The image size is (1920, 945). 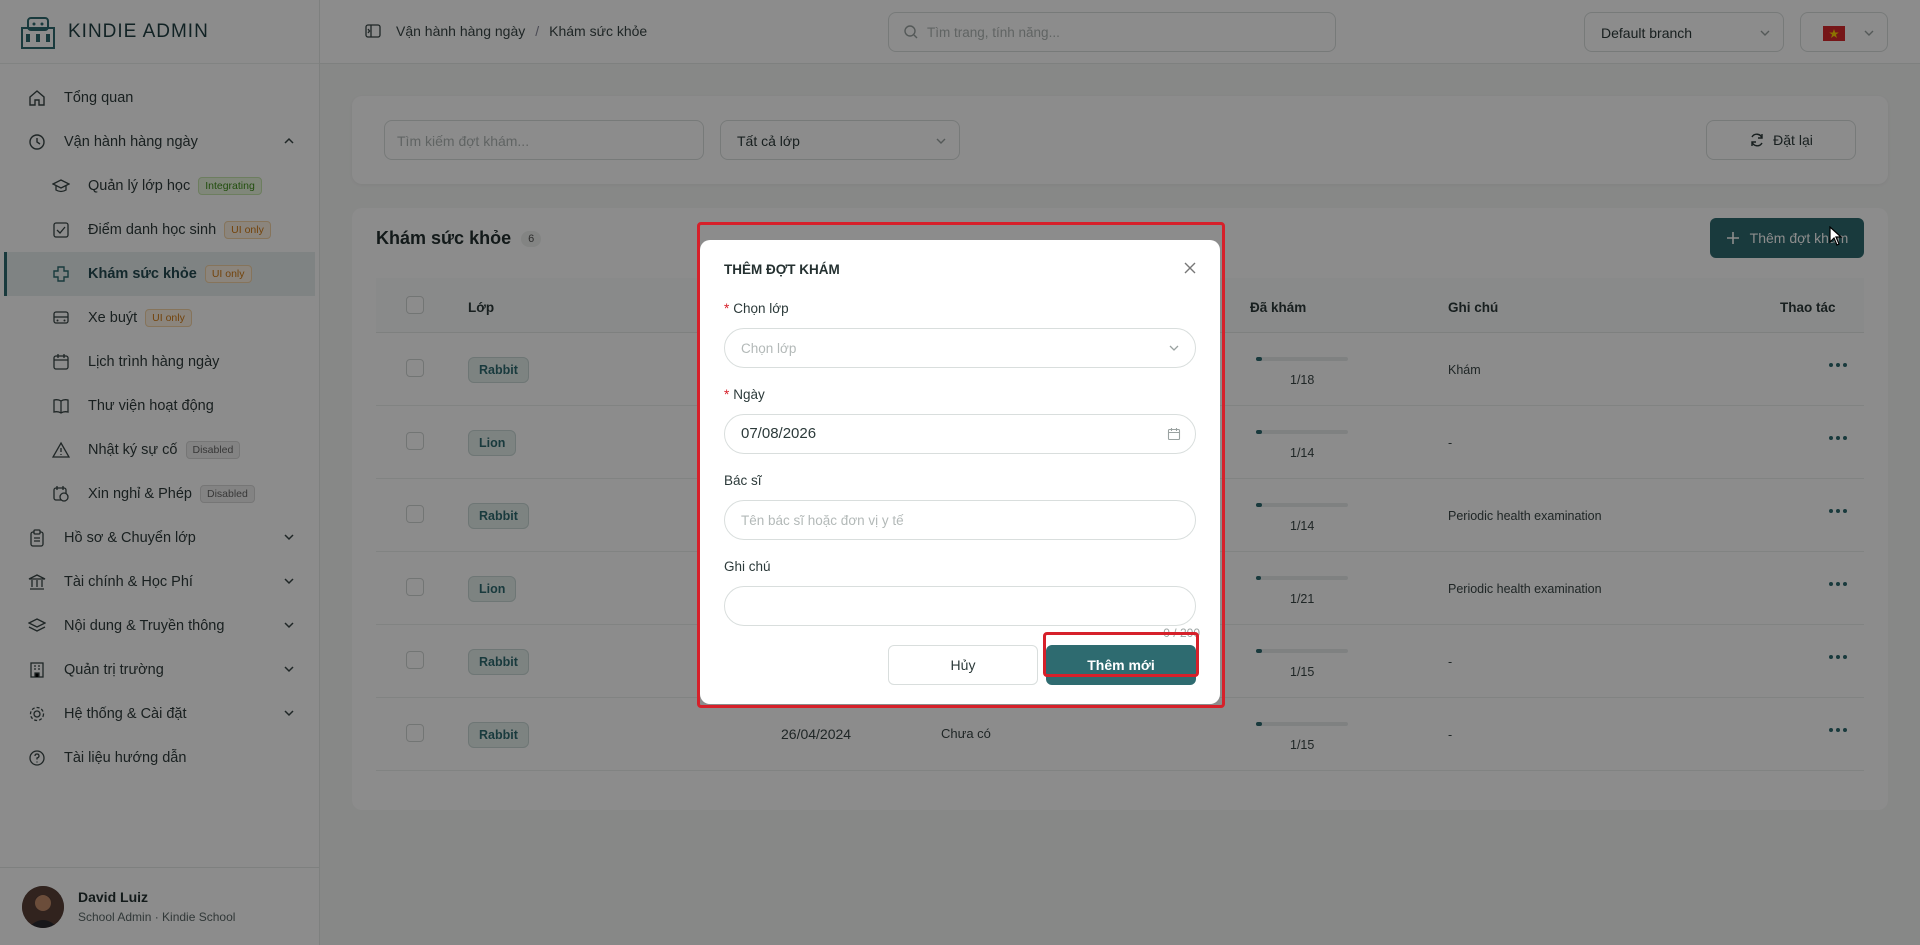 What do you see at coordinates (960, 606) in the screenshot?
I see `note-textarea` at bounding box center [960, 606].